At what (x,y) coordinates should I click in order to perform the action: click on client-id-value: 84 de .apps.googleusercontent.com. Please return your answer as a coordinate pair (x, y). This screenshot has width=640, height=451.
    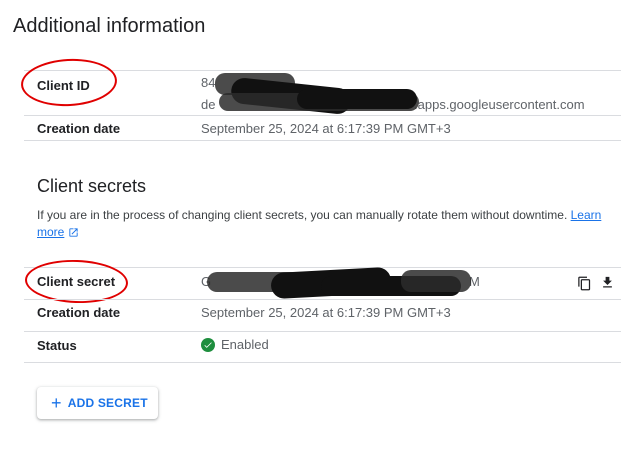
    Looking at the image, I should click on (411, 94).